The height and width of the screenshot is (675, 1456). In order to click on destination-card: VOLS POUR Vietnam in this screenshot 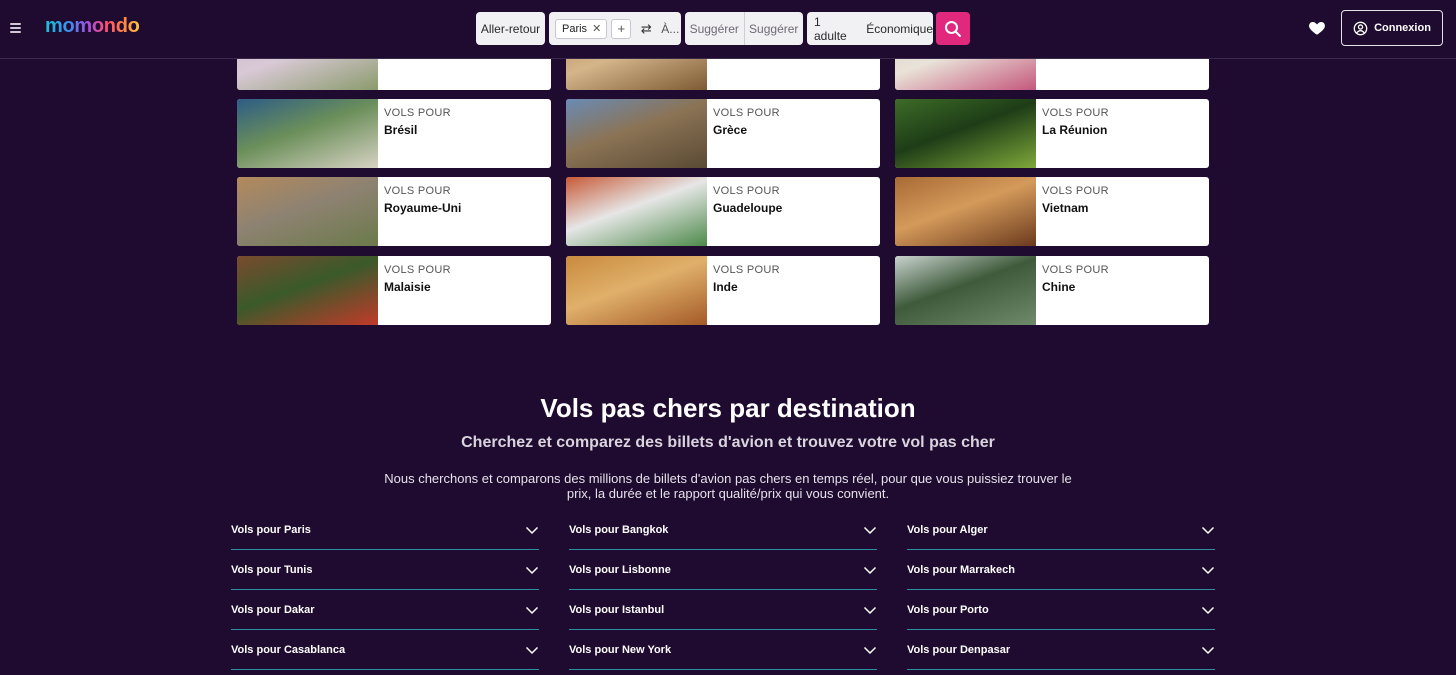, I will do `click(1052, 211)`.